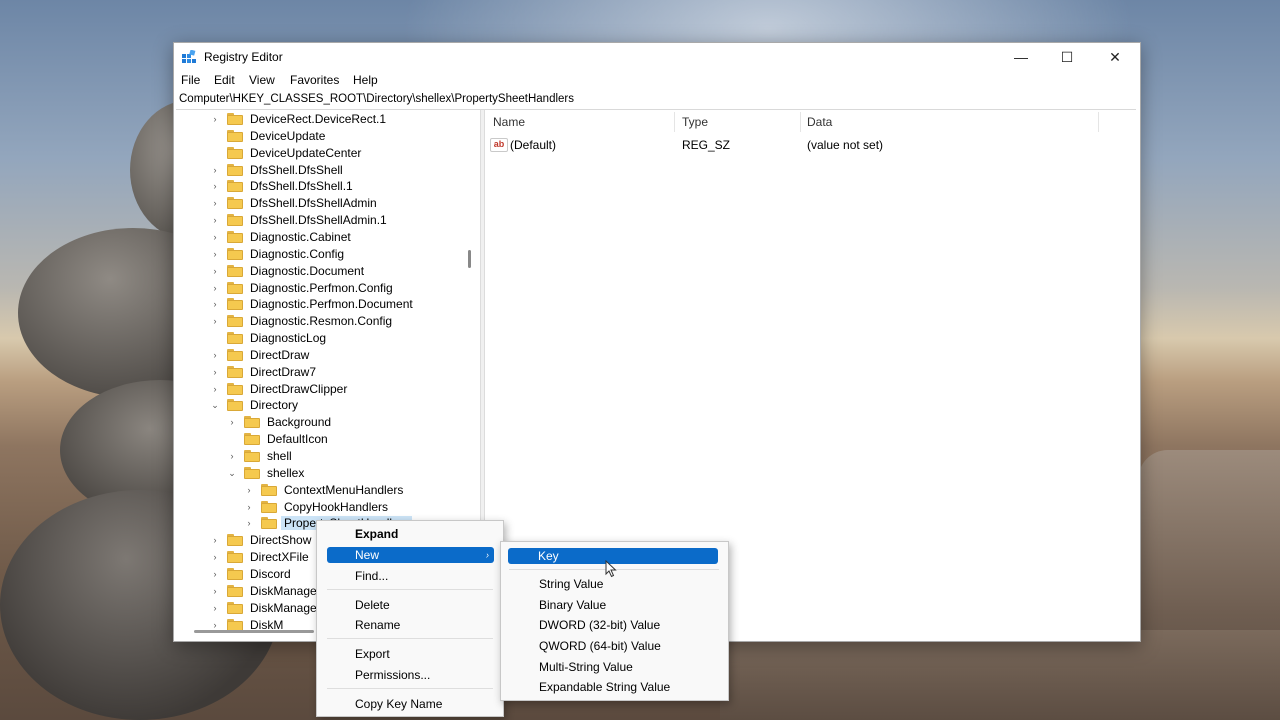  Describe the element at coordinates (410, 654) in the screenshot. I see `menu-item-export: Export` at that location.